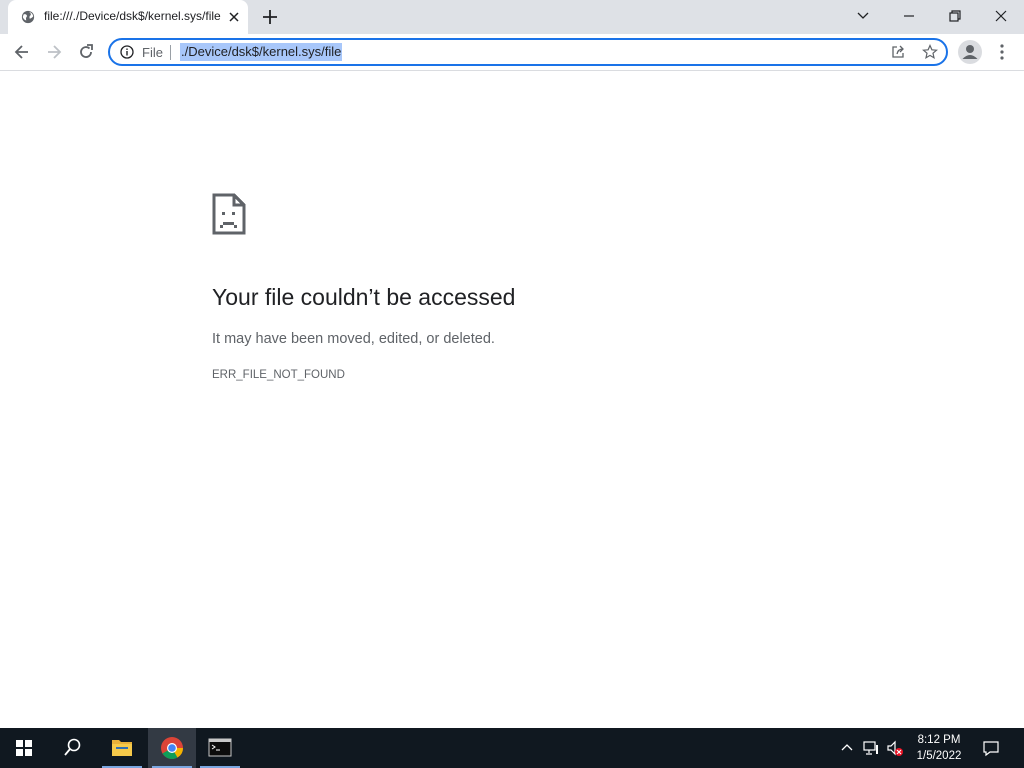 Image resolution: width=1024 pixels, height=768 pixels. What do you see at coordinates (930, 52) in the screenshot?
I see `star-icon` at bounding box center [930, 52].